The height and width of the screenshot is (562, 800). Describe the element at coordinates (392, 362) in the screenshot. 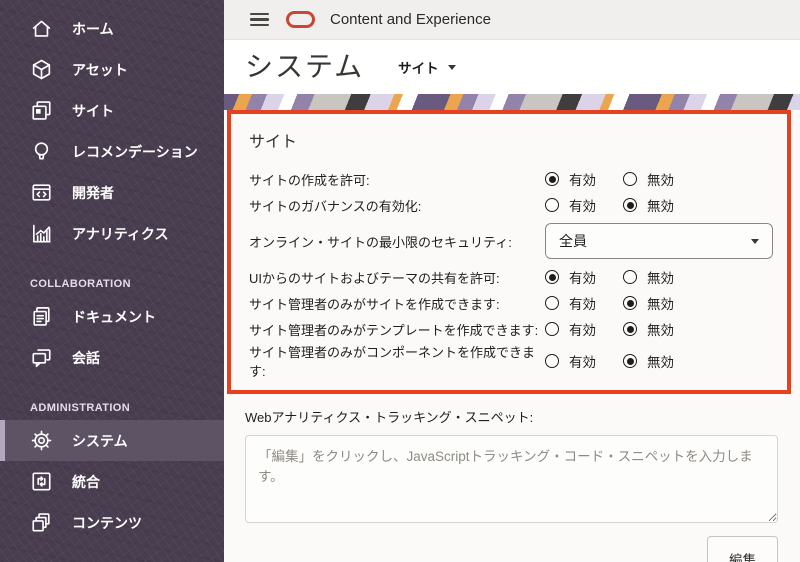

I see `setting-label: サイト管理者のみがコンポーネントを作成できます:` at that location.